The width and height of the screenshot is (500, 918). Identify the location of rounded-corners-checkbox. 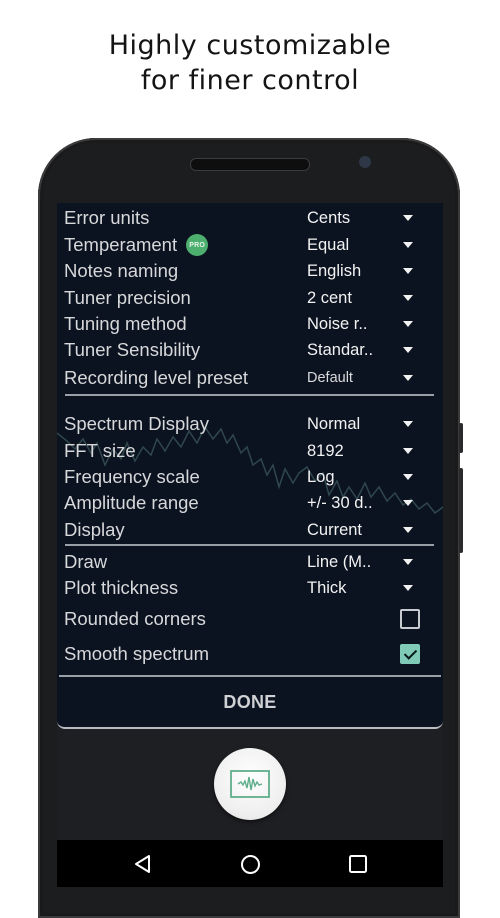
(410, 619).